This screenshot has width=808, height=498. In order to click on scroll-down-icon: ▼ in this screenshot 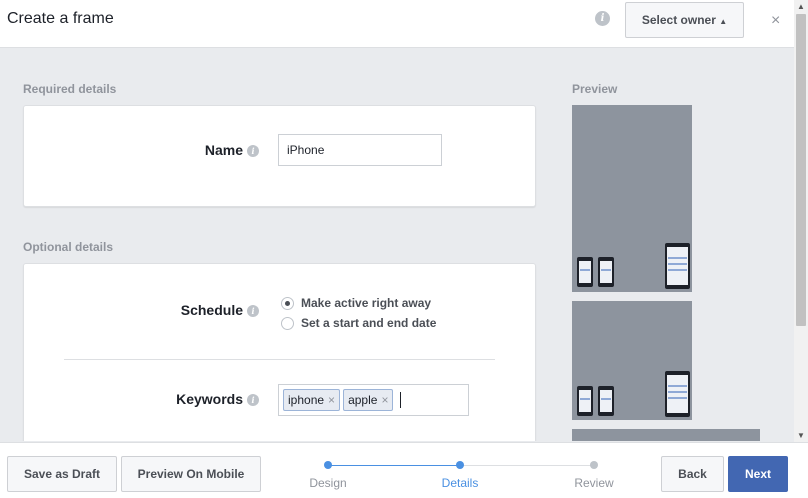, I will do `click(801, 435)`.